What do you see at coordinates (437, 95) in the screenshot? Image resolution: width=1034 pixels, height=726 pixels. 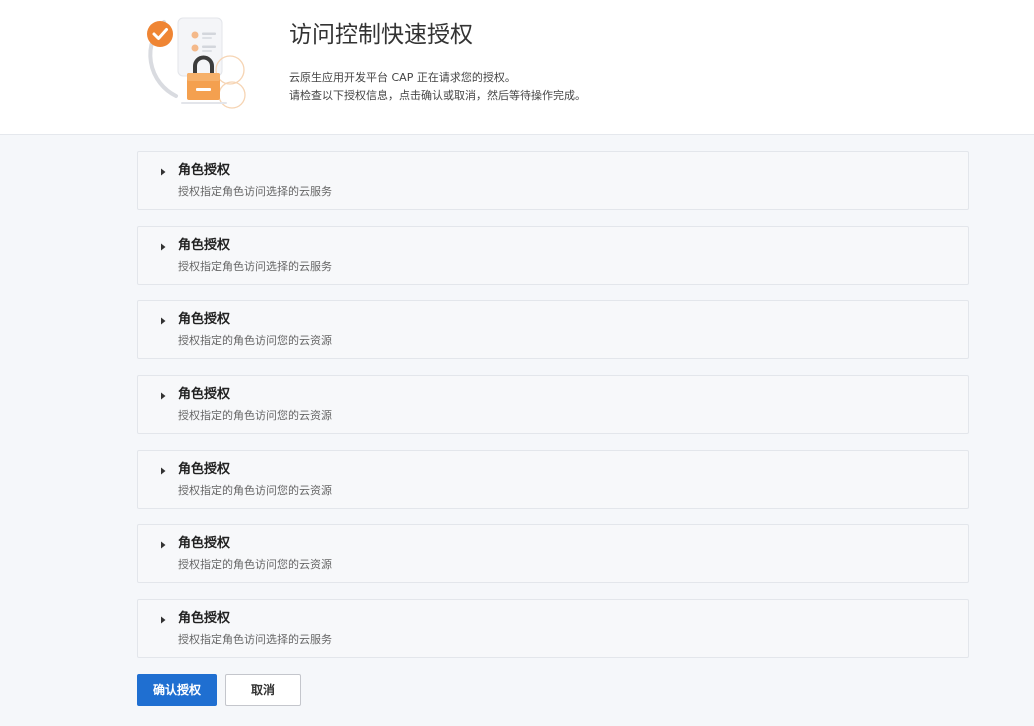 I see `description-line-2: 请检查以下授权信息，点击确认或取消，然后等待操作完成。` at bounding box center [437, 95].